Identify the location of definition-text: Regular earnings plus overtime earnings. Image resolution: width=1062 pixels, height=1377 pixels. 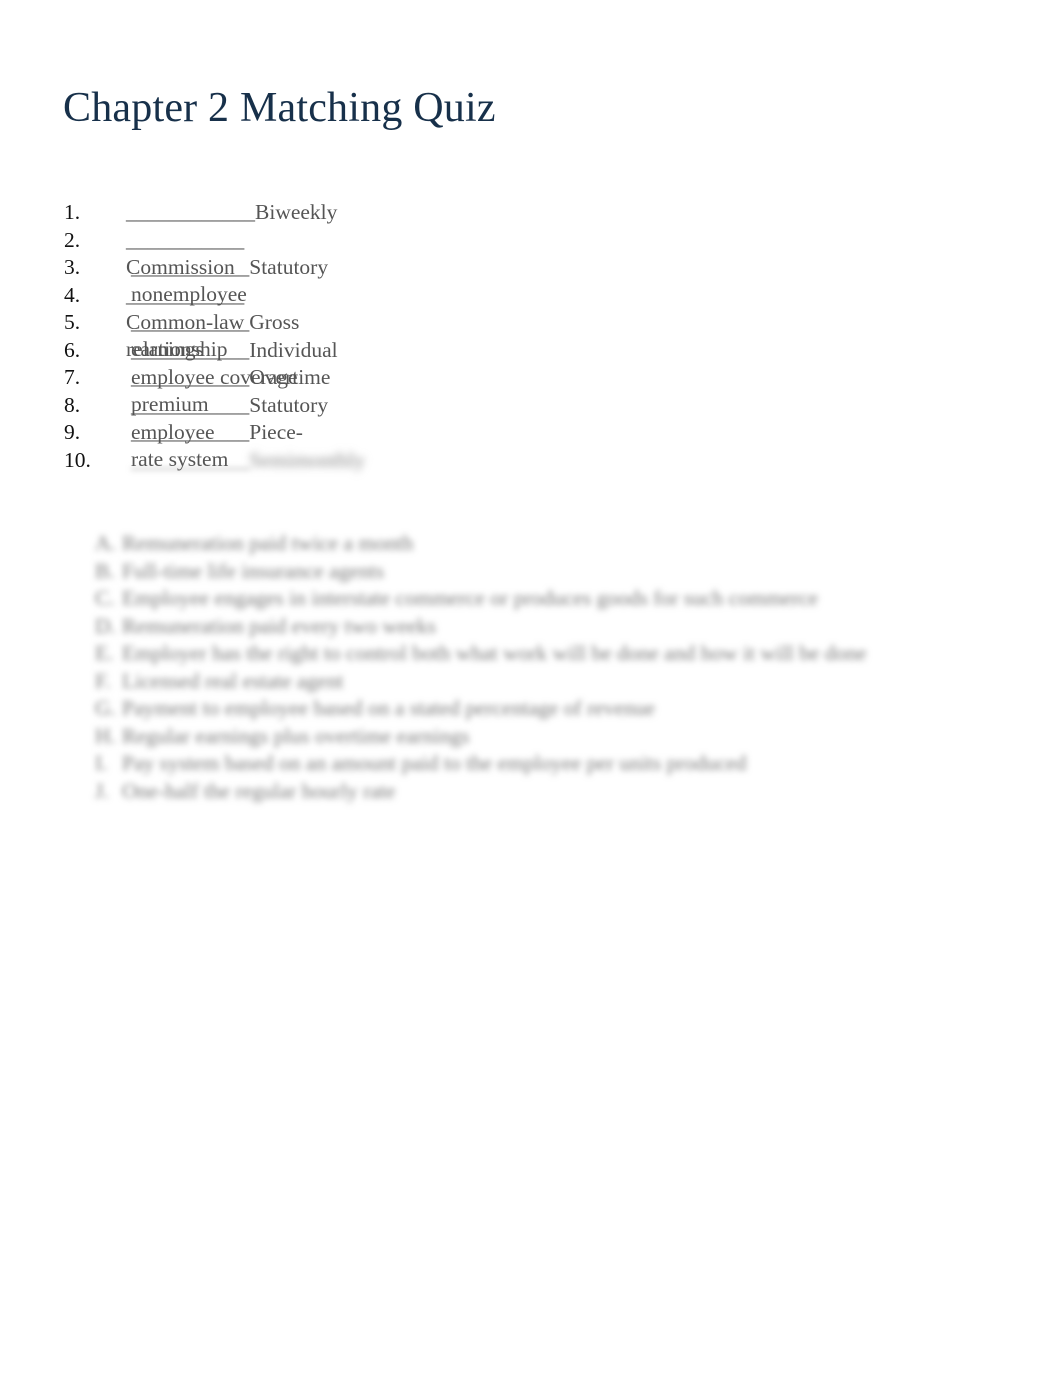
(296, 735).